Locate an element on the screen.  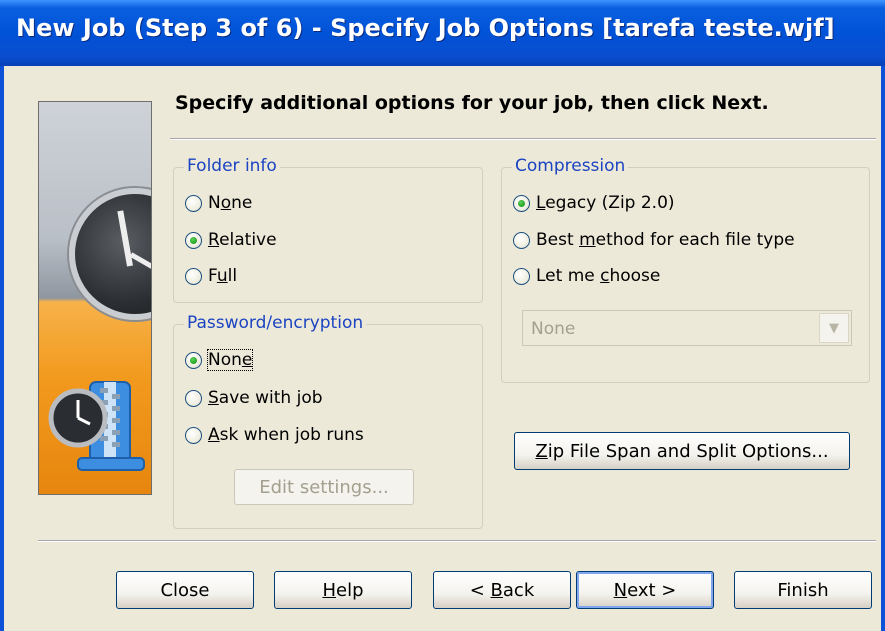
next-button: Next > is located at coordinates (645, 590).